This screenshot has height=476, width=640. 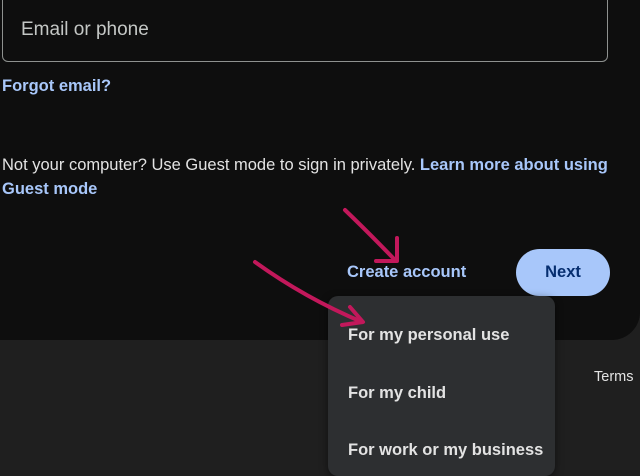 What do you see at coordinates (85, 29) in the screenshot?
I see `email-placeholder: Email or phone` at bounding box center [85, 29].